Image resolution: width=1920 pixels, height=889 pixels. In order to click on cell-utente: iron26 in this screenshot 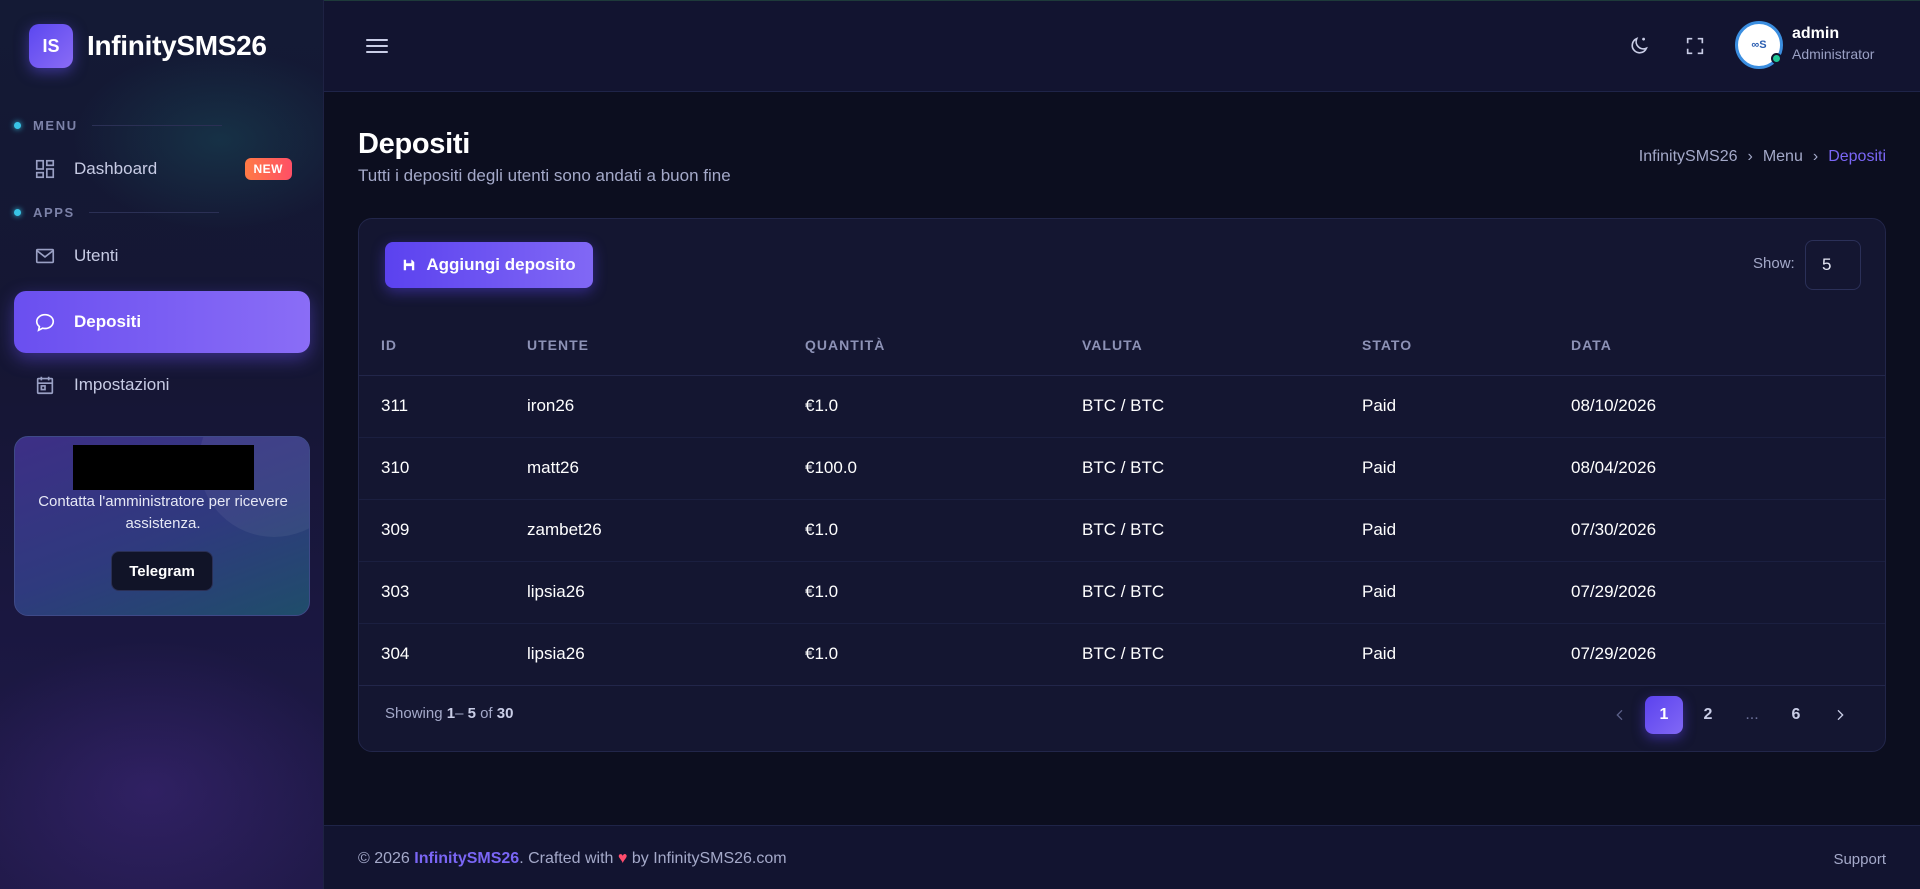, I will do `click(666, 406)`.